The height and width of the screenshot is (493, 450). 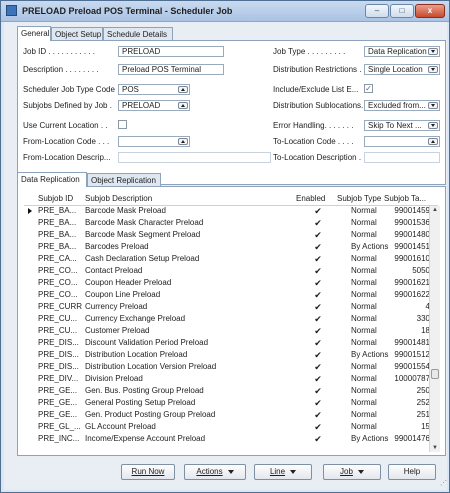 What do you see at coordinates (185, 258) in the screenshot?
I see `subjob-description-cell: Cash Declaration Setup Preload` at bounding box center [185, 258].